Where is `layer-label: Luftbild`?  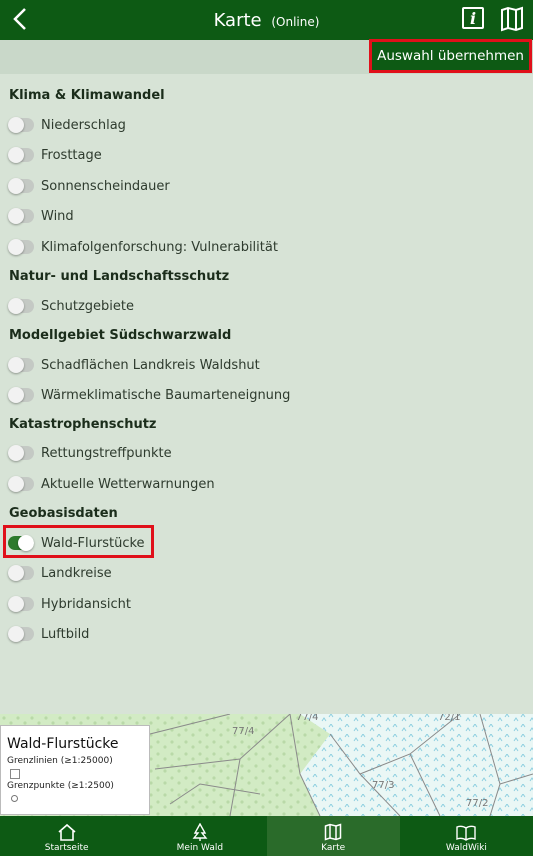
layer-label: Luftbild is located at coordinates (65, 634).